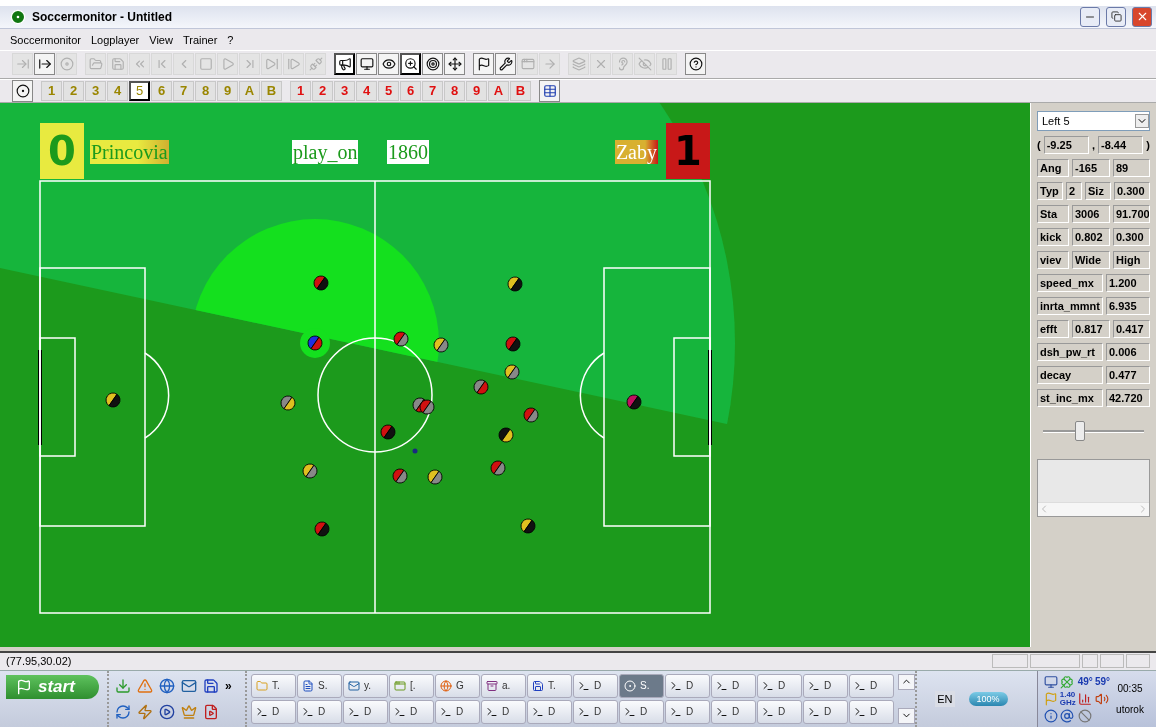 Image resolution: width=1156 pixels, height=727 pixels. I want to click on scroll-down-button, so click(907, 716).